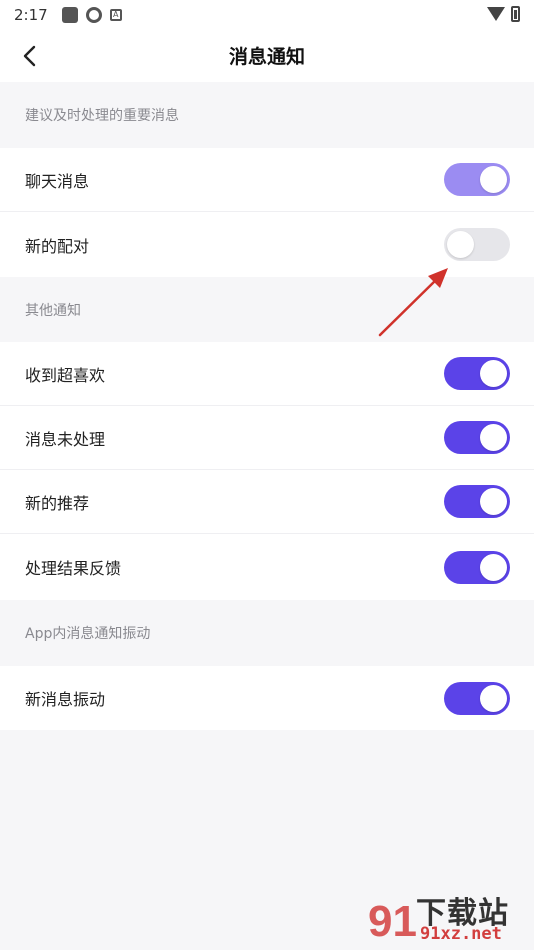  What do you see at coordinates (267, 115) in the screenshot?
I see `section-header-important: 建议及时处理的重要消息` at bounding box center [267, 115].